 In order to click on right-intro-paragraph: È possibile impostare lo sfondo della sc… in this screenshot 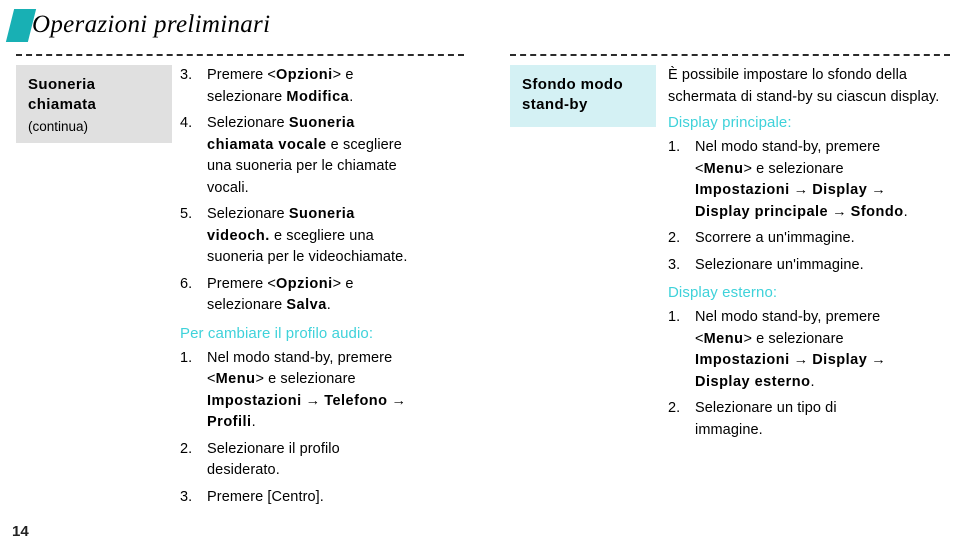, I will do `click(804, 86)`.